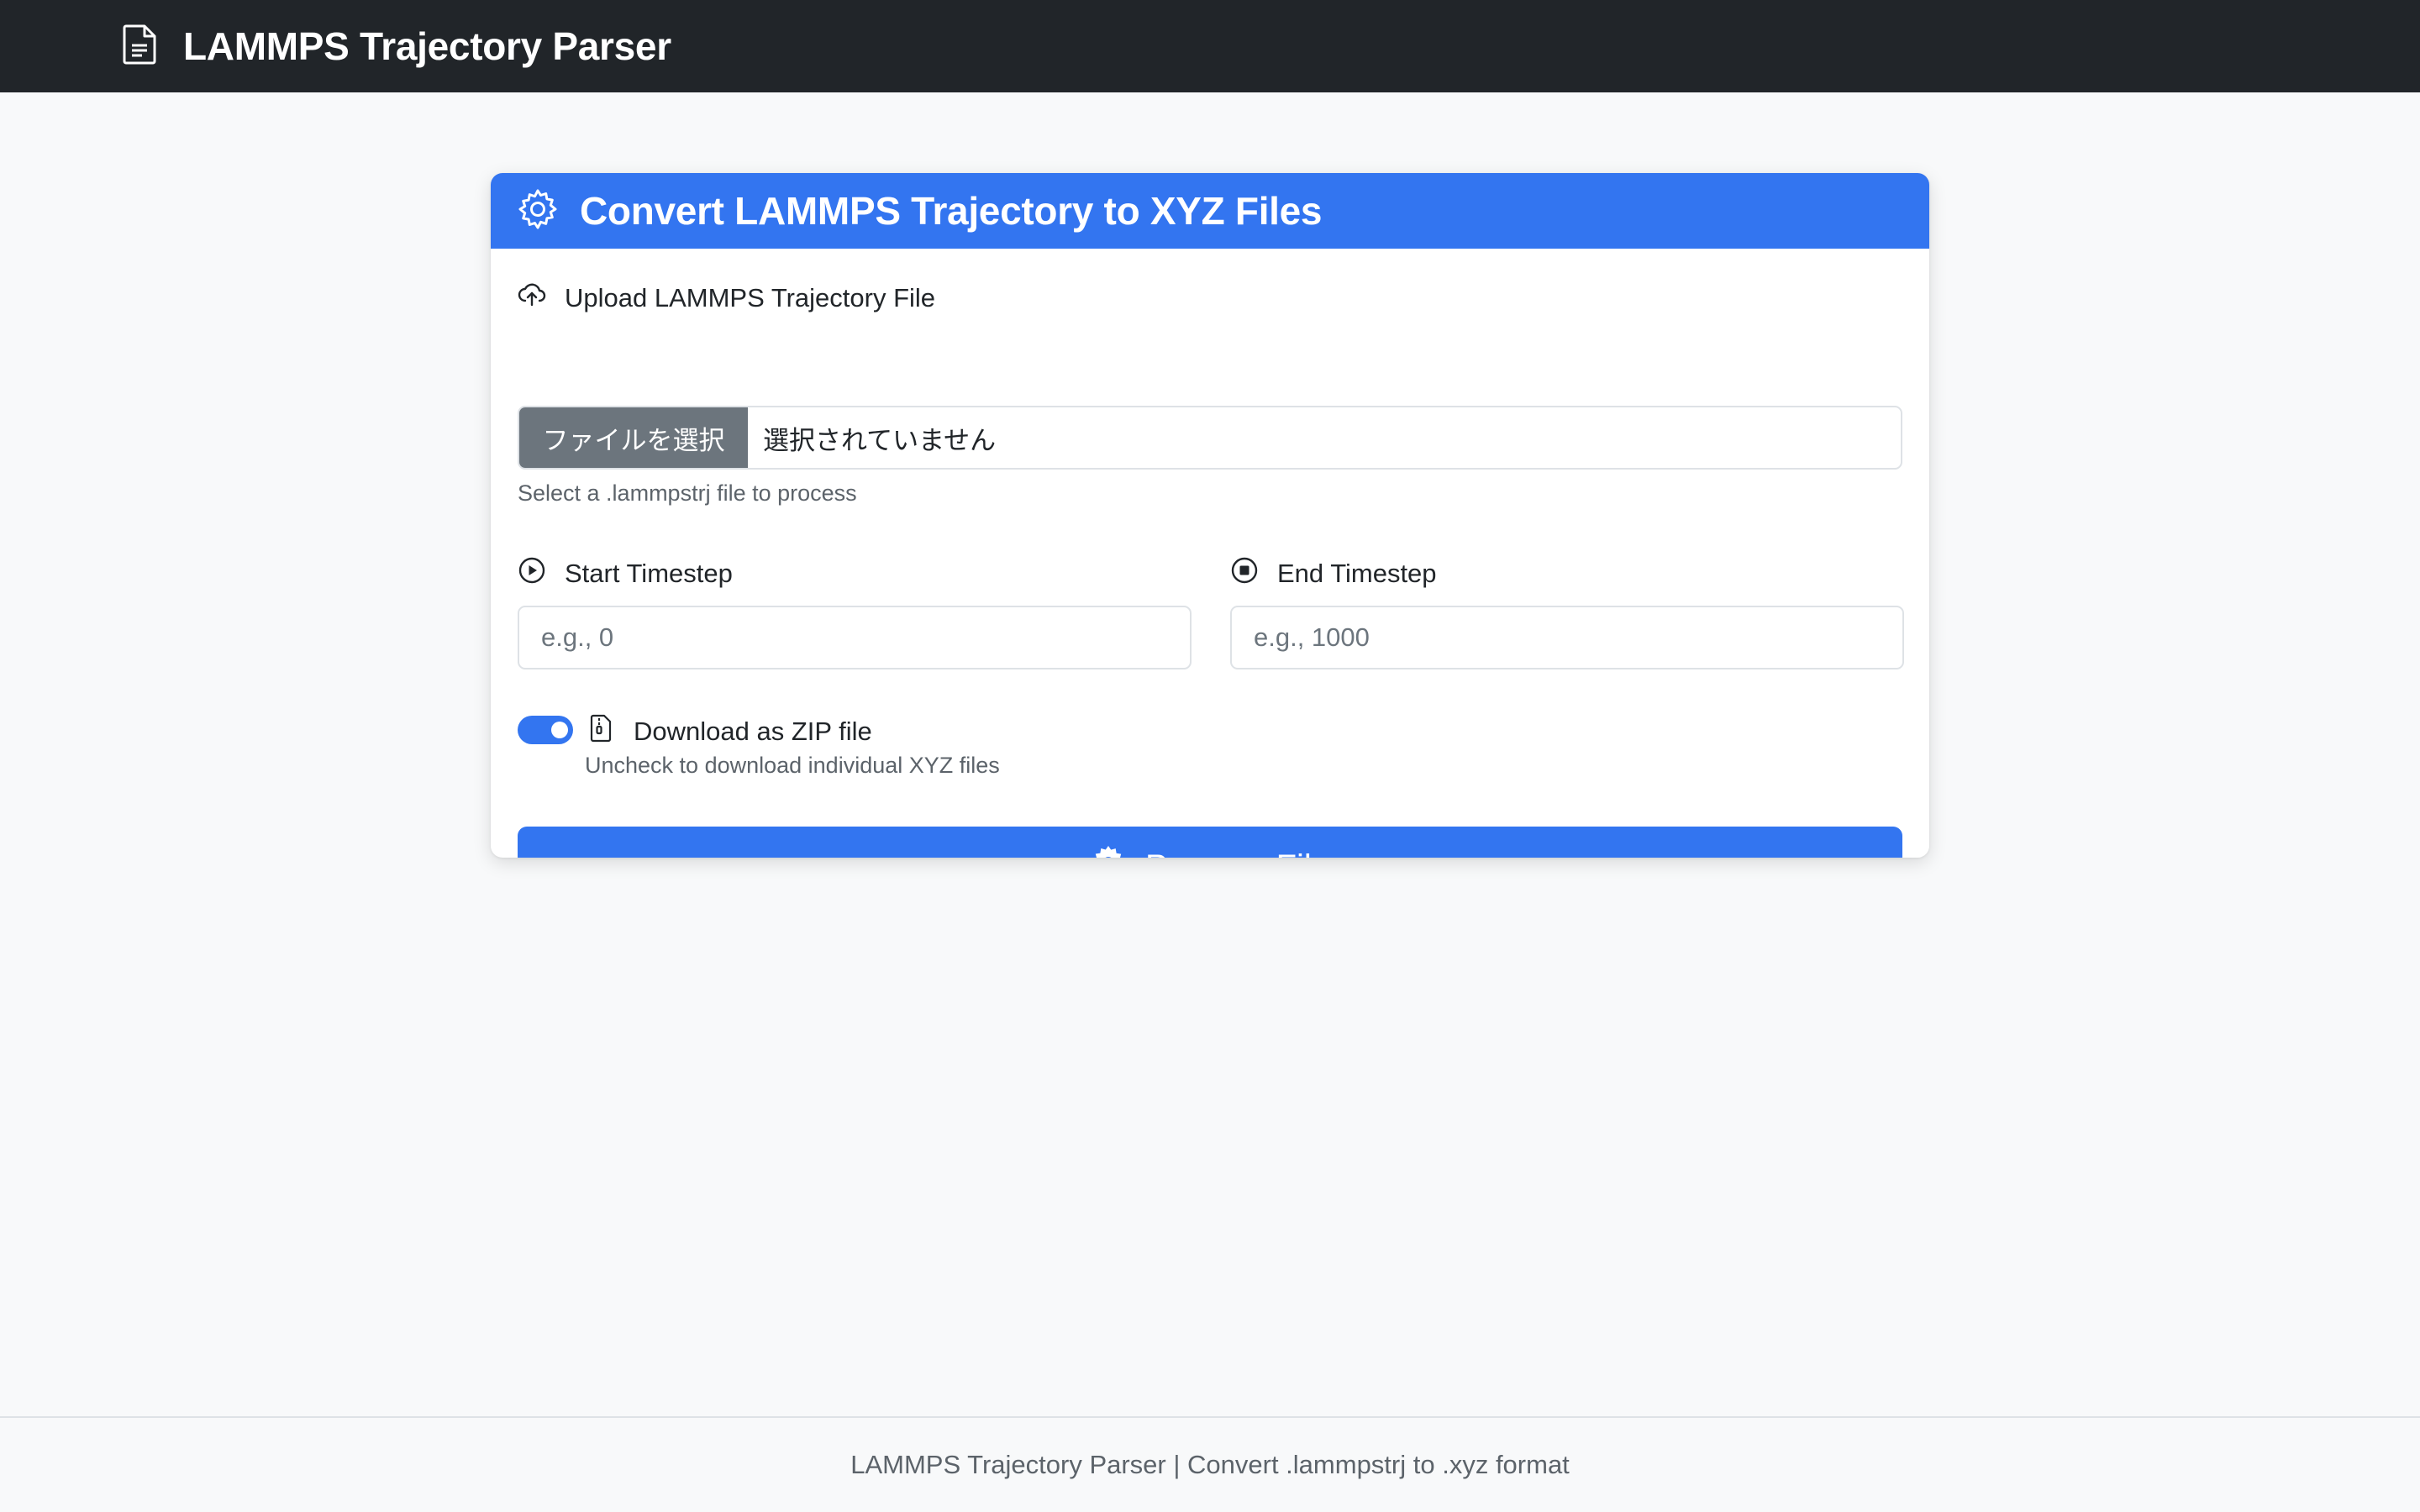 The height and width of the screenshot is (1512, 2420). What do you see at coordinates (1244, 573) in the screenshot?
I see `stop-circle-icon` at bounding box center [1244, 573].